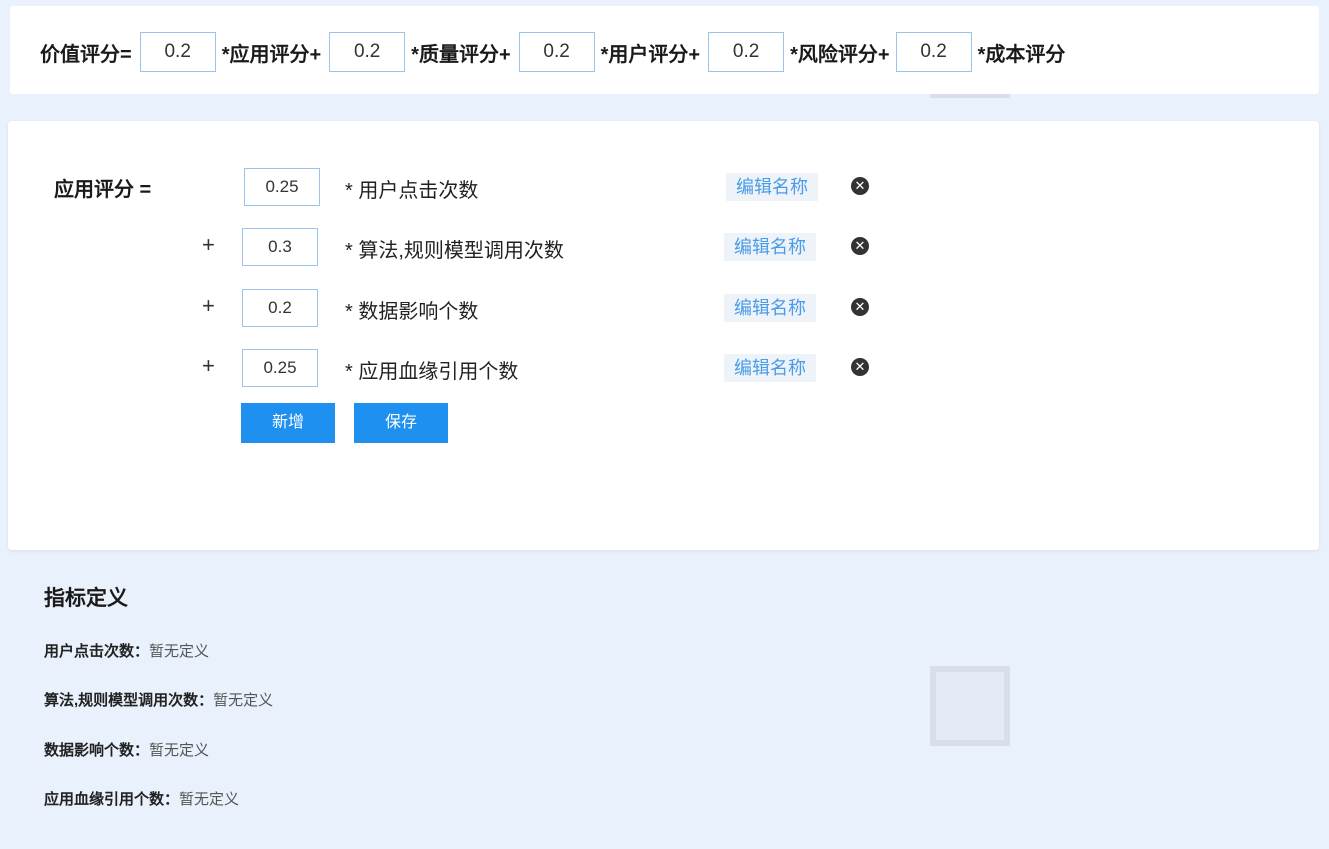 This screenshot has width=1329, height=849. What do you see at coordinates (271, 54) in the screenshot?
I see `application-score-label: *应用评分+` at bounding box center [271, 54].